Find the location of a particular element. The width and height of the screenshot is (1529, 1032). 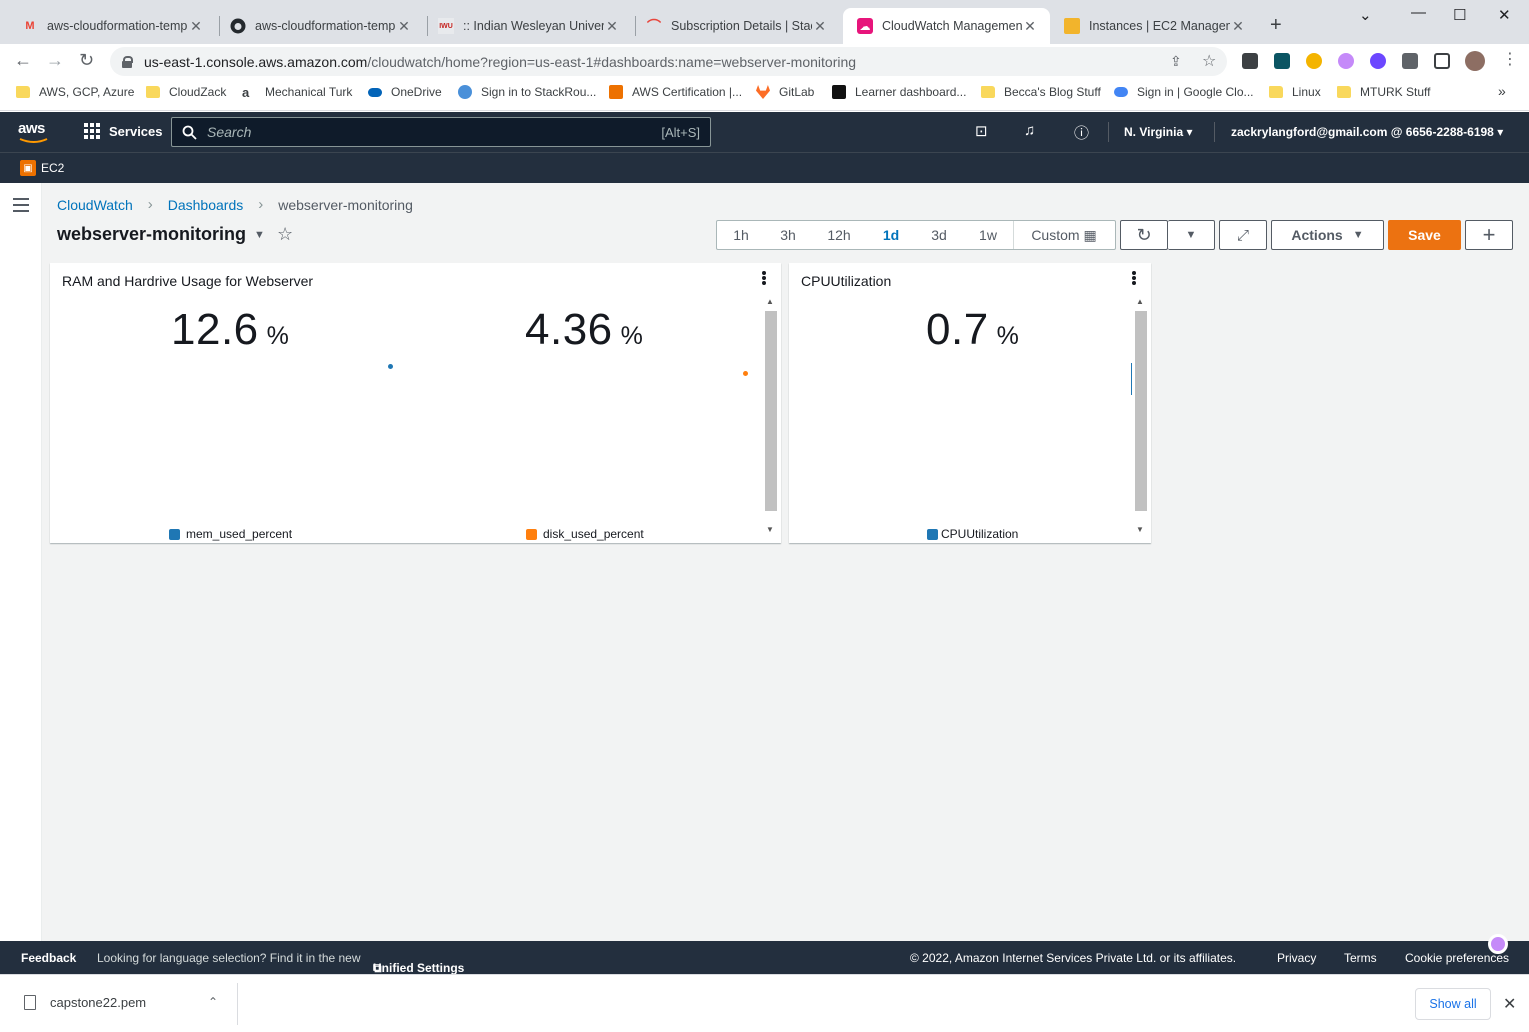

gmail-icon: M is located at coordinates (30, 26).